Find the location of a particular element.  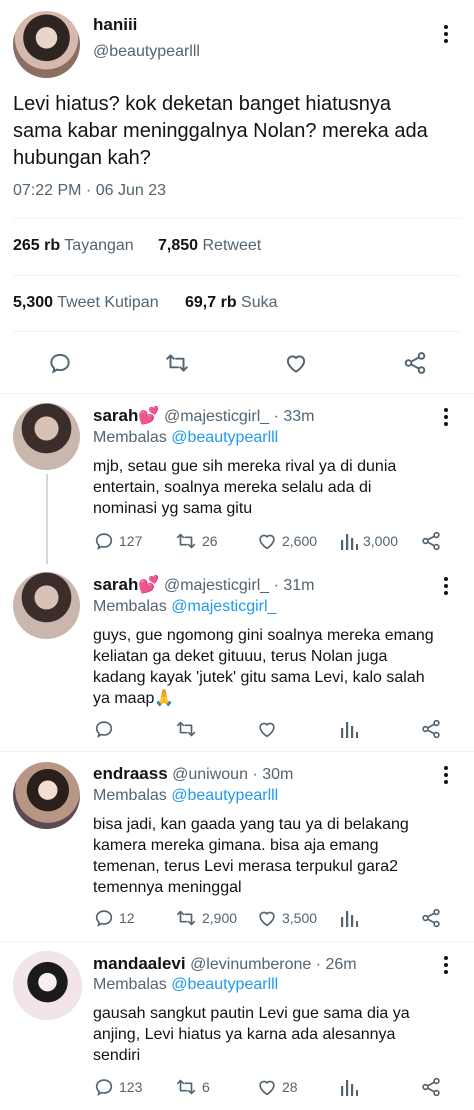

replying-to-link: @majesticgirl_ is located at coordinates (223, 606).